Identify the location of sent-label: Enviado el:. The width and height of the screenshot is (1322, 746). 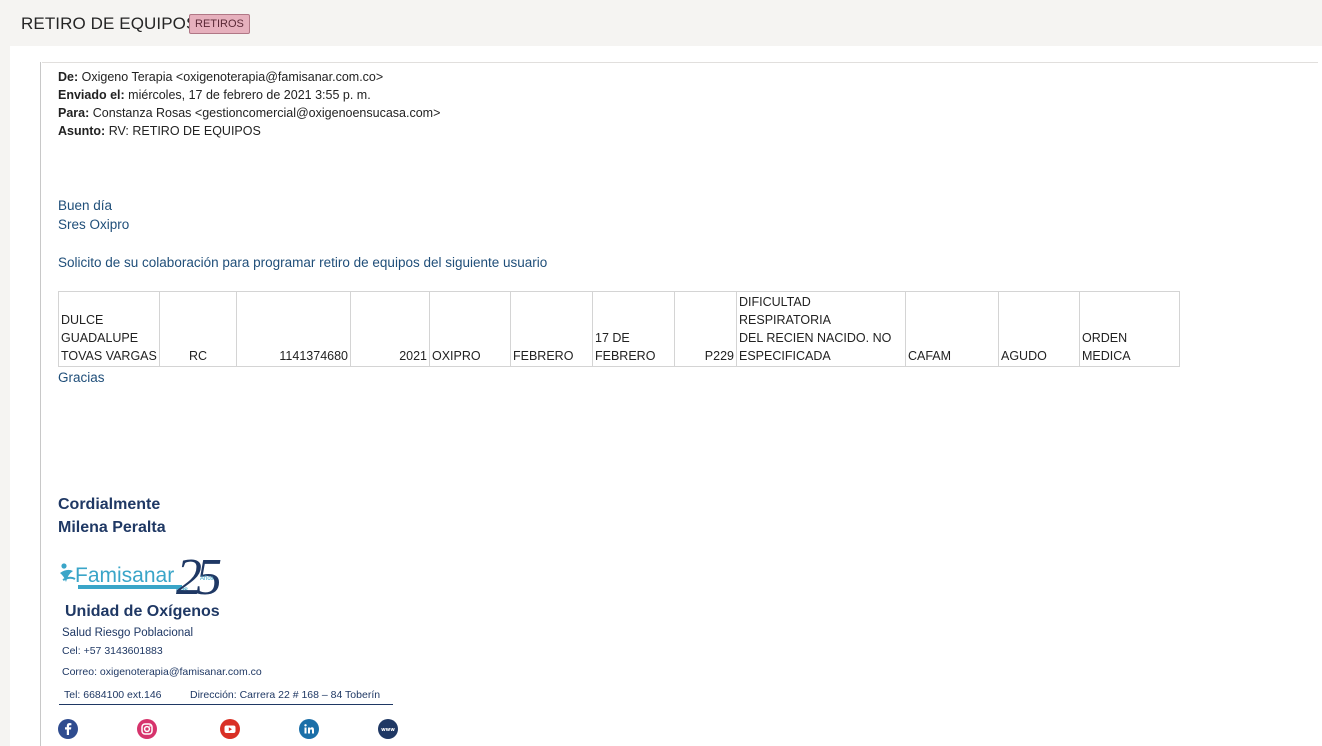
(91, 95).